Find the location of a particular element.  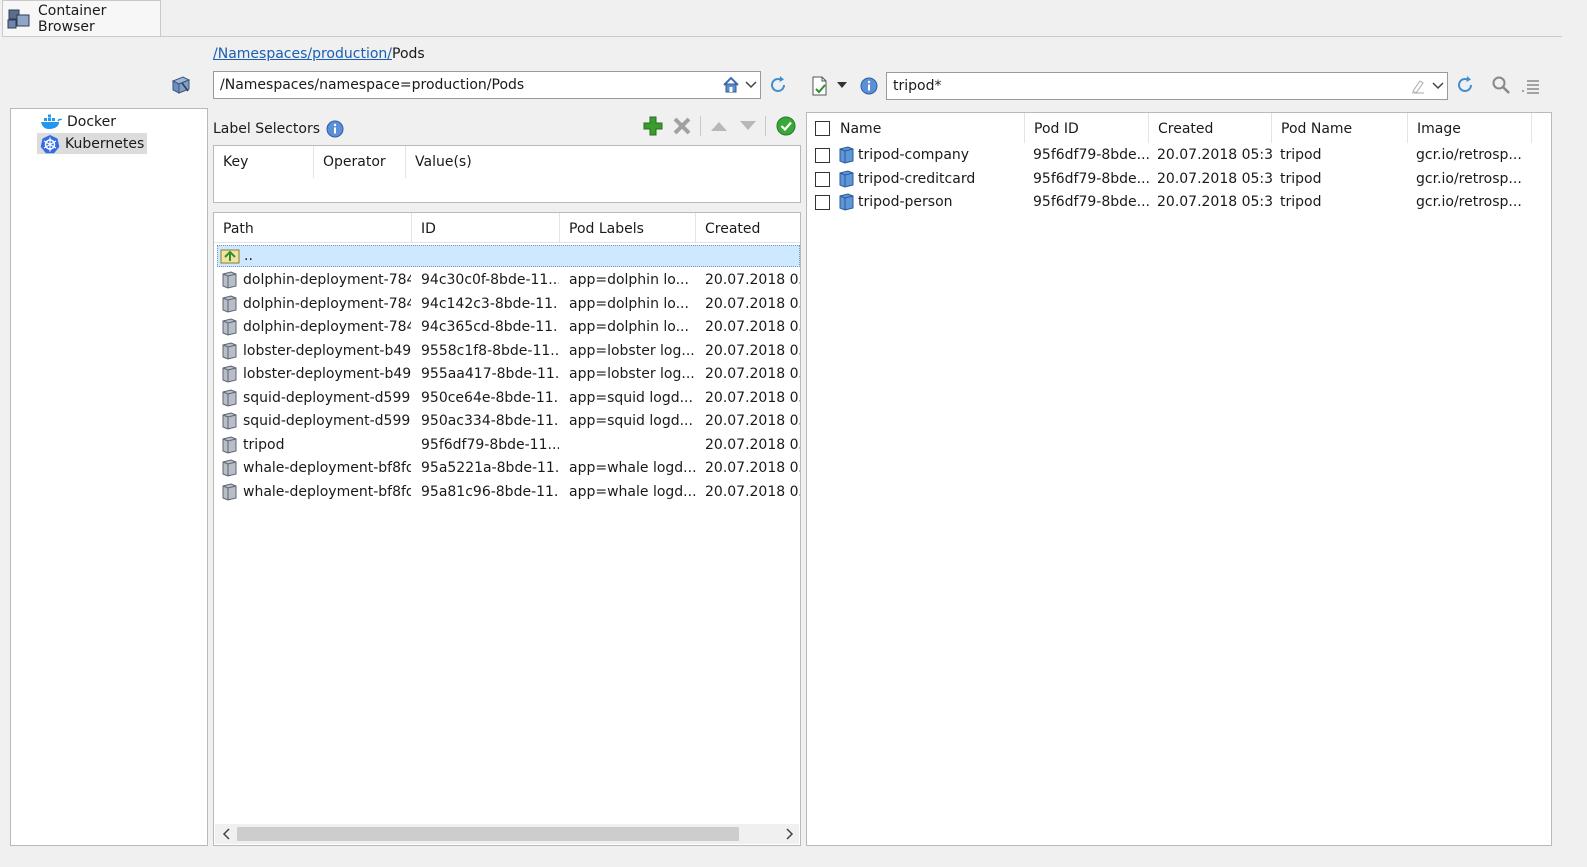

move-up-icon is located at coordinates (719, 126).